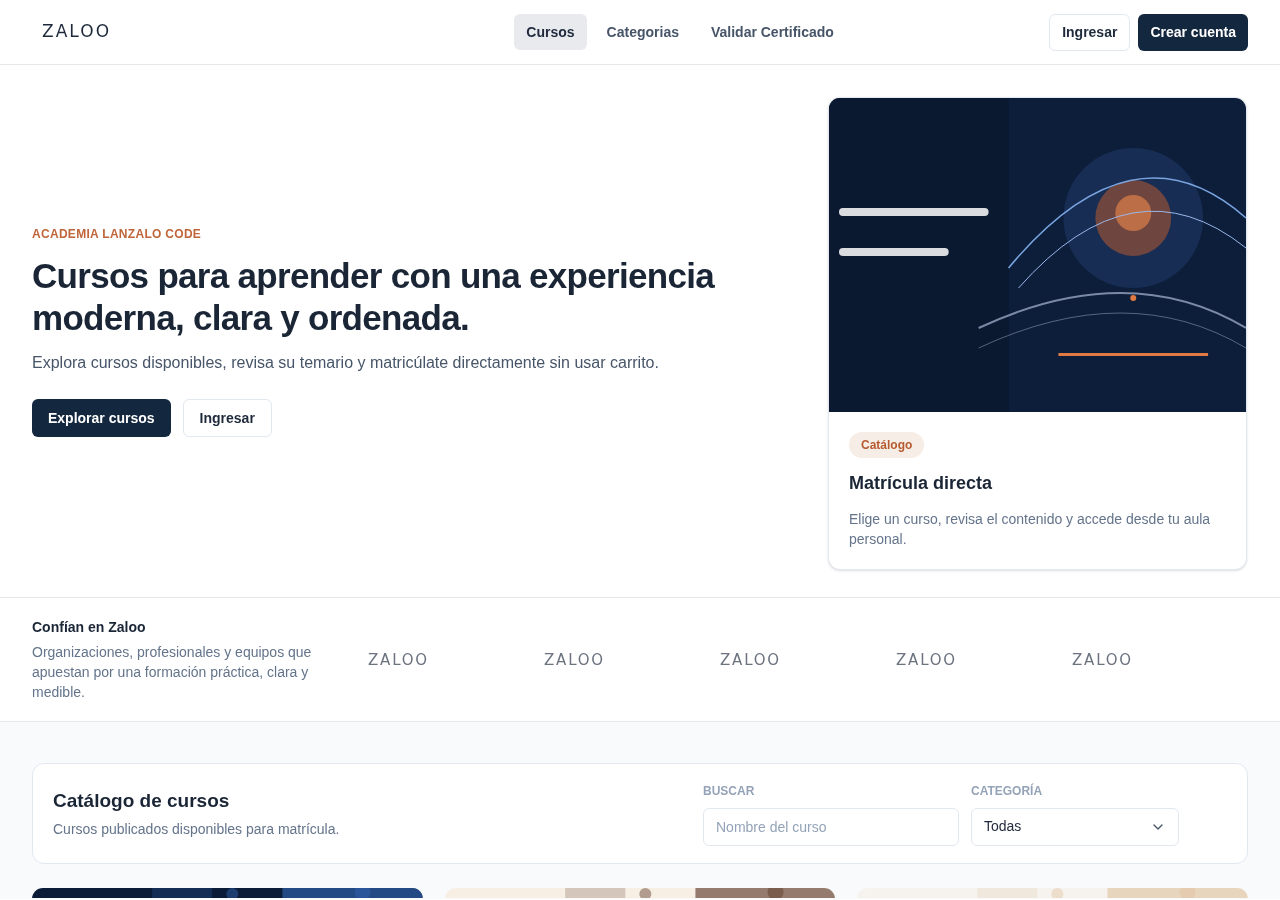 The image size is (1280, 900). I want to click on catalog-subtitle: Cursos publicados disponibles para matrícula., so click(197, 830).